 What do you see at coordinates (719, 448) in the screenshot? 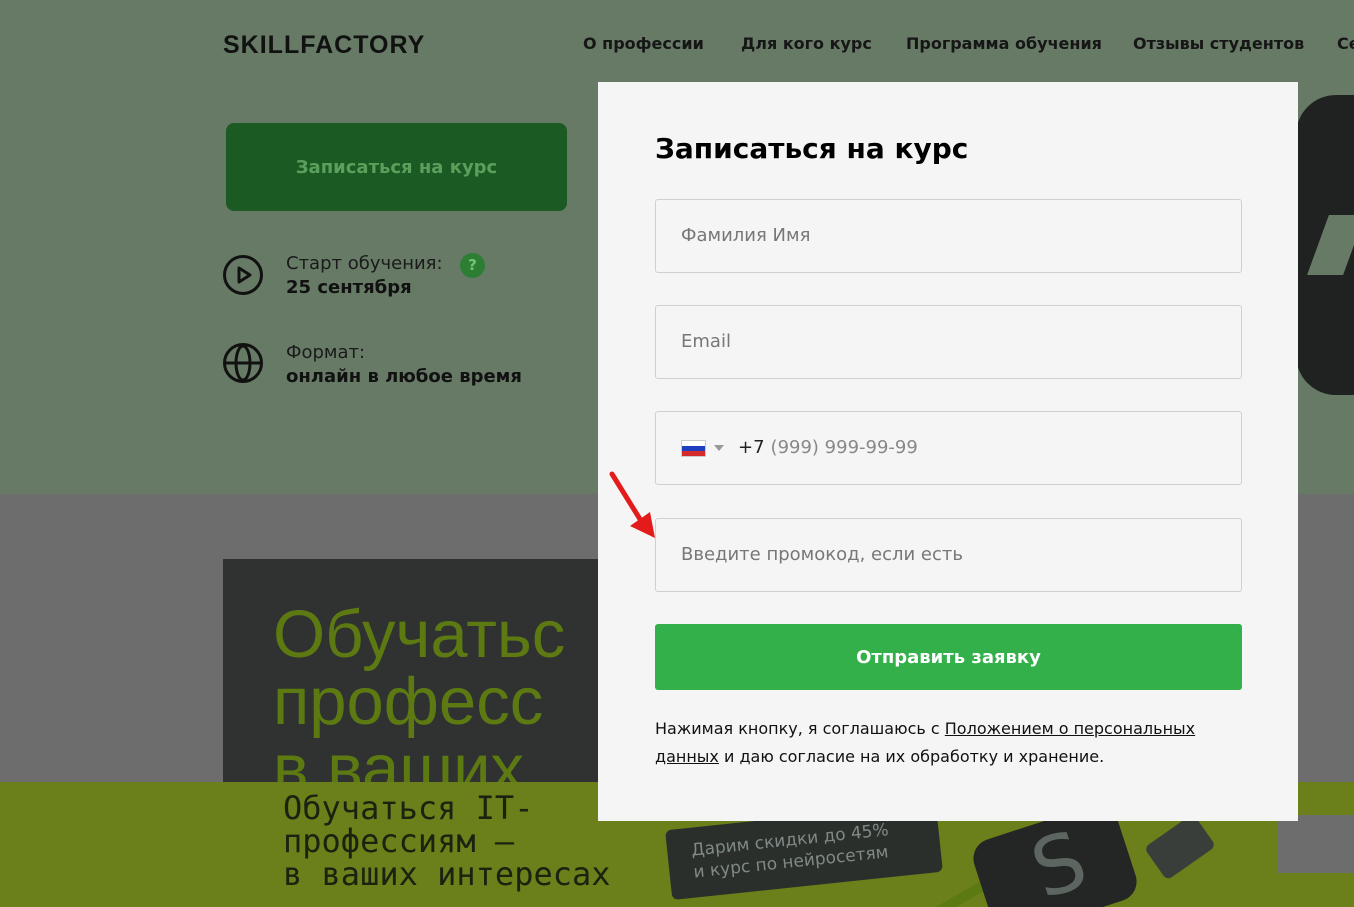
I see `chevron-down-icon` at bounding box center [719, 448].